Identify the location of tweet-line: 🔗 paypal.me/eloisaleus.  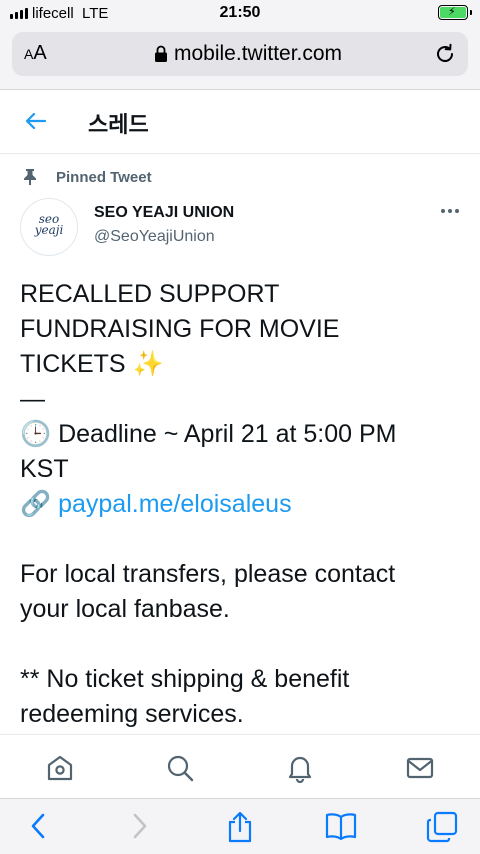
(242, 504).